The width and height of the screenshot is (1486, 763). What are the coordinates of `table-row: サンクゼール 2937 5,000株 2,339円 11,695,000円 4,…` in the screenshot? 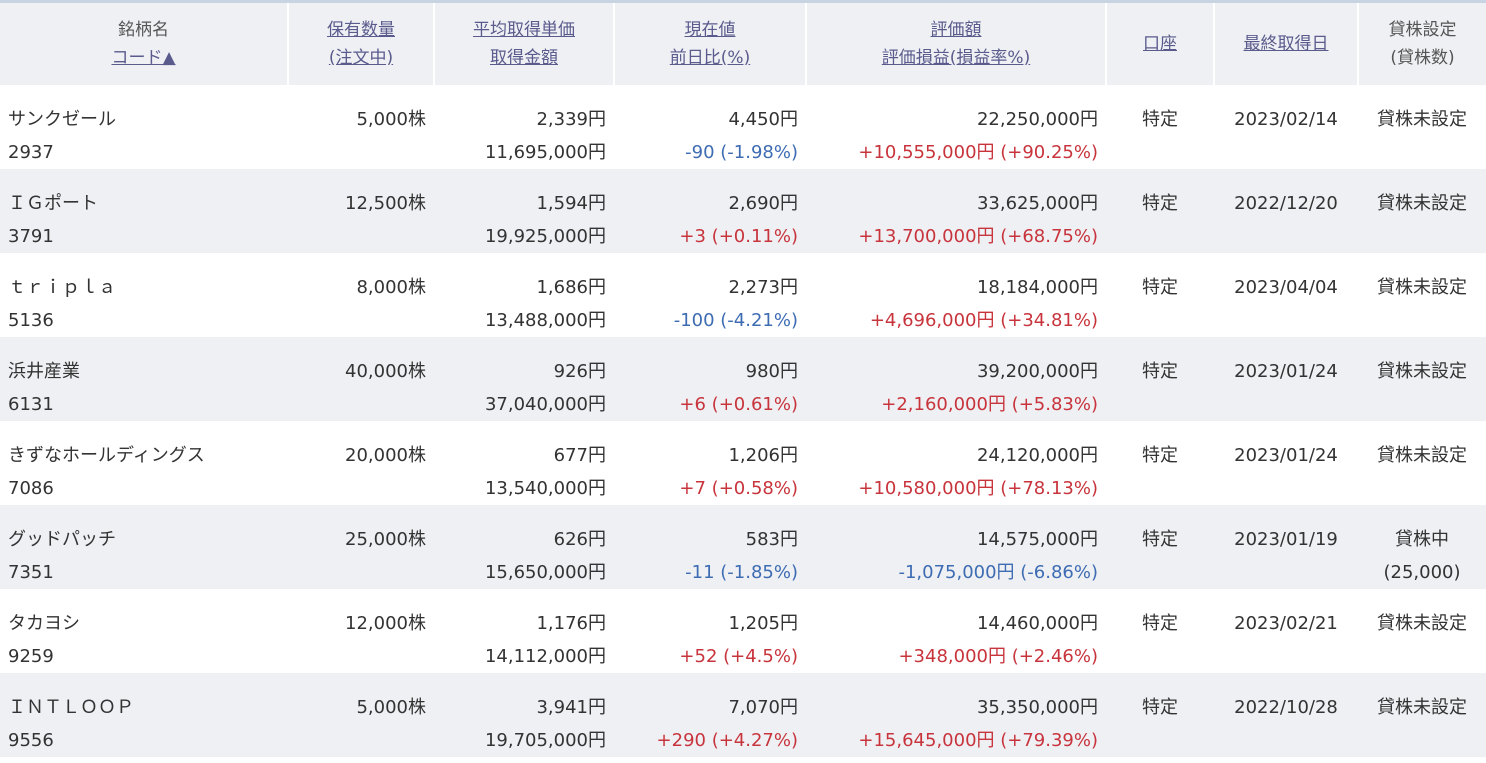 It's located at (743, 127).